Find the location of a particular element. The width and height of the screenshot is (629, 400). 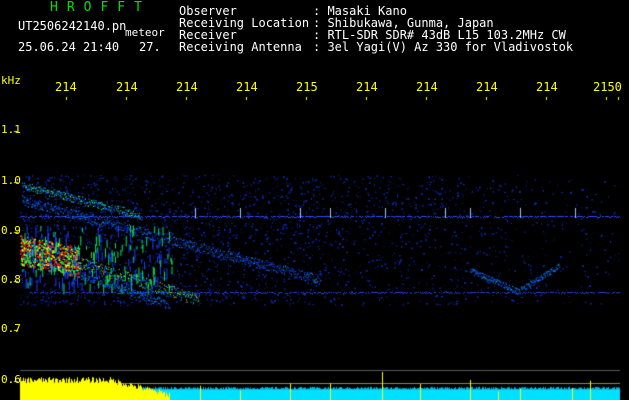

y-tick-label: 1.1 is located at coordinates (11, 129).